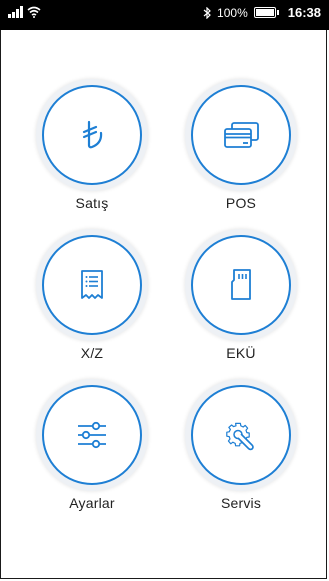 This screenshot has height=581, width=329. I want to click on clock: 16:38, so click(304, 12).